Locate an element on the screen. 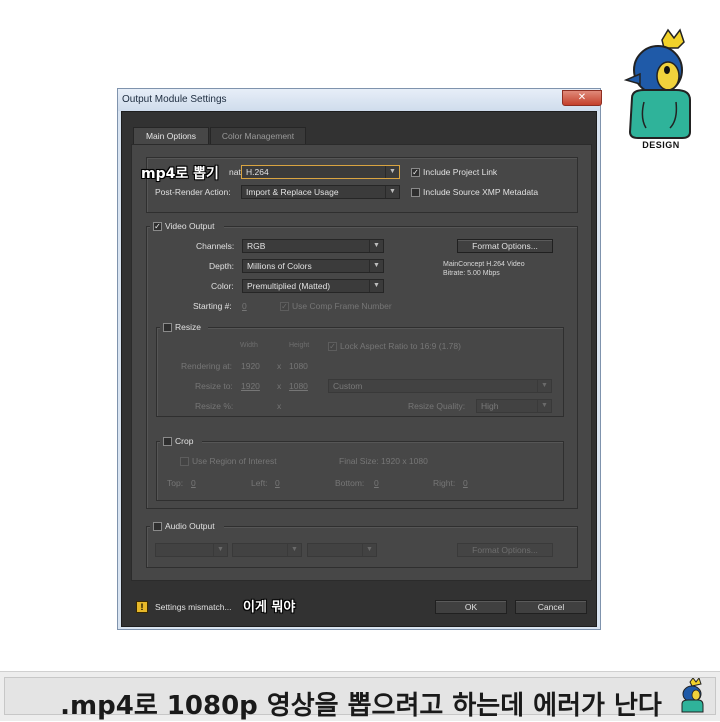 The image size is (720, 722). audio-rate-dropdown: ▼ is located at coordinates (267, 550).